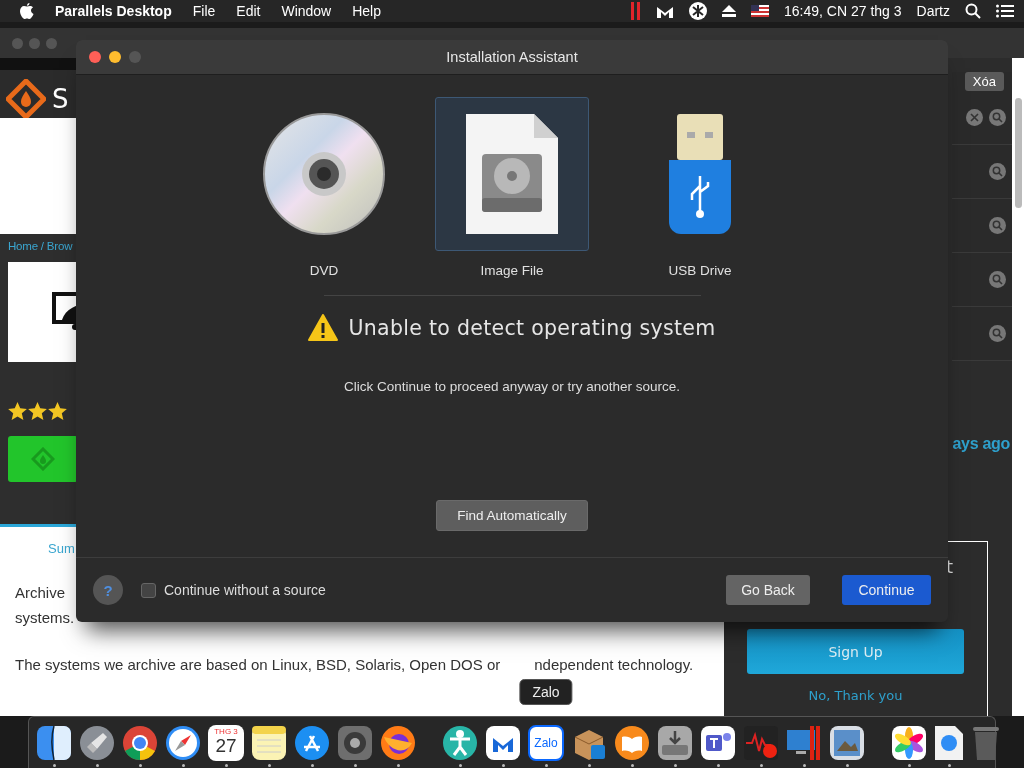 This screenshot has height=768, width=1024. What do you see at coordinates (973, 11) in the screenshot?
I see `search-icon` at bounding box center [973, 11].